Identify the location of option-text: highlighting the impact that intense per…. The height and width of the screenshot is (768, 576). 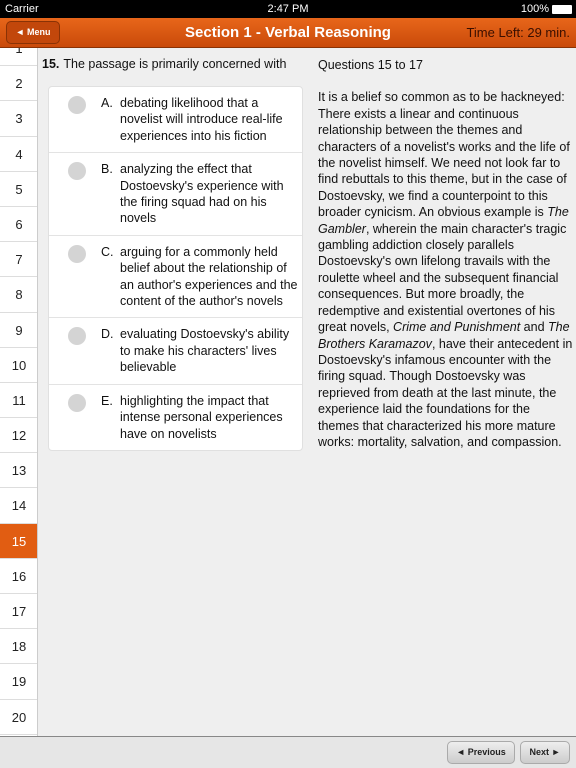
(201, 417).